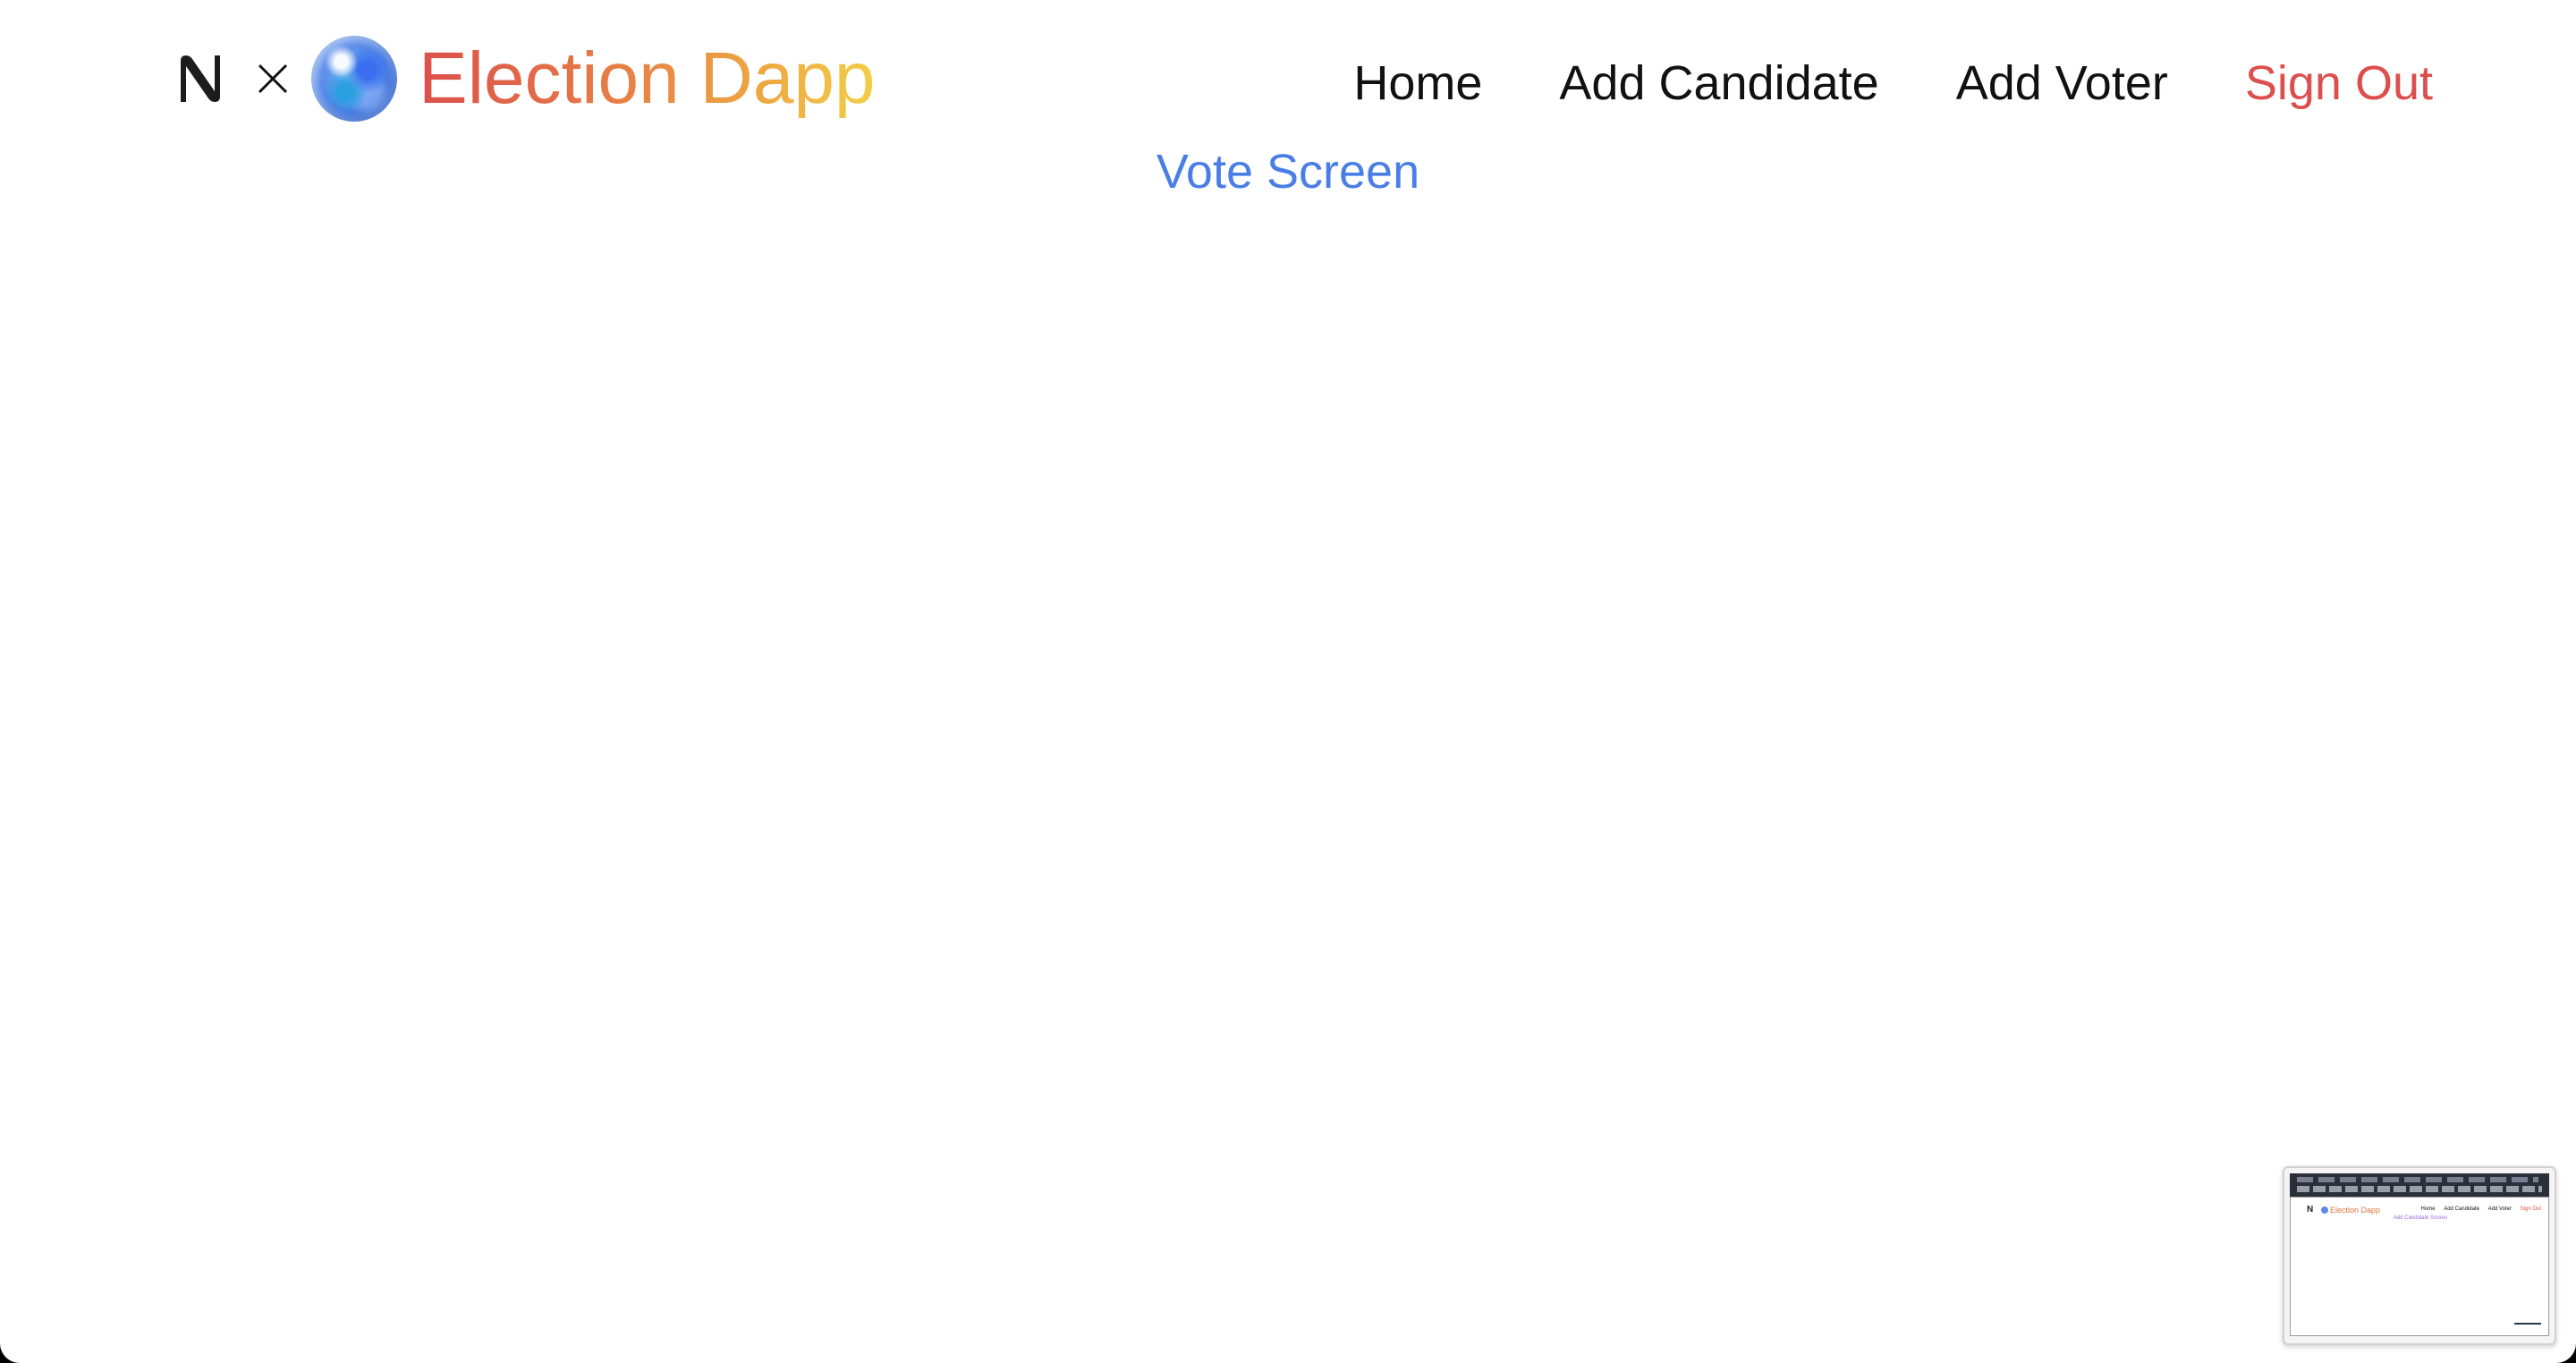 Image resolution: width=2576 pixels, height=1363 pixels. Describe the element at coordinates (2420, 1218) in the screenshot. I see `thumbnail-subtitle: Add Candidate Screen` at that location.